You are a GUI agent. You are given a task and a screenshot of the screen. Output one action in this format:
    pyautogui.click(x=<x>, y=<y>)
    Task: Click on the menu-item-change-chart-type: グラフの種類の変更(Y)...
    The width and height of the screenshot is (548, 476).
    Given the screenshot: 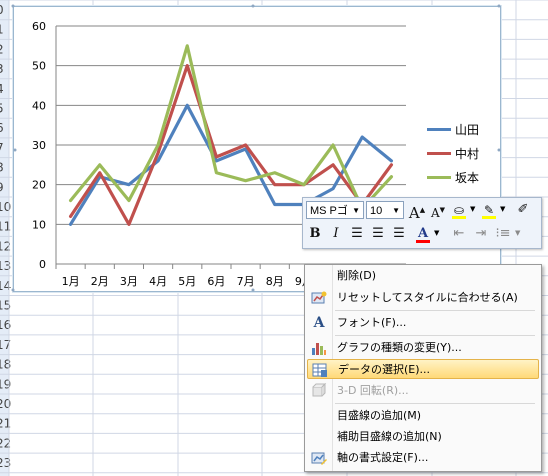 What is the action you would take?
    pyautogui.click(x=423, y=348)
    